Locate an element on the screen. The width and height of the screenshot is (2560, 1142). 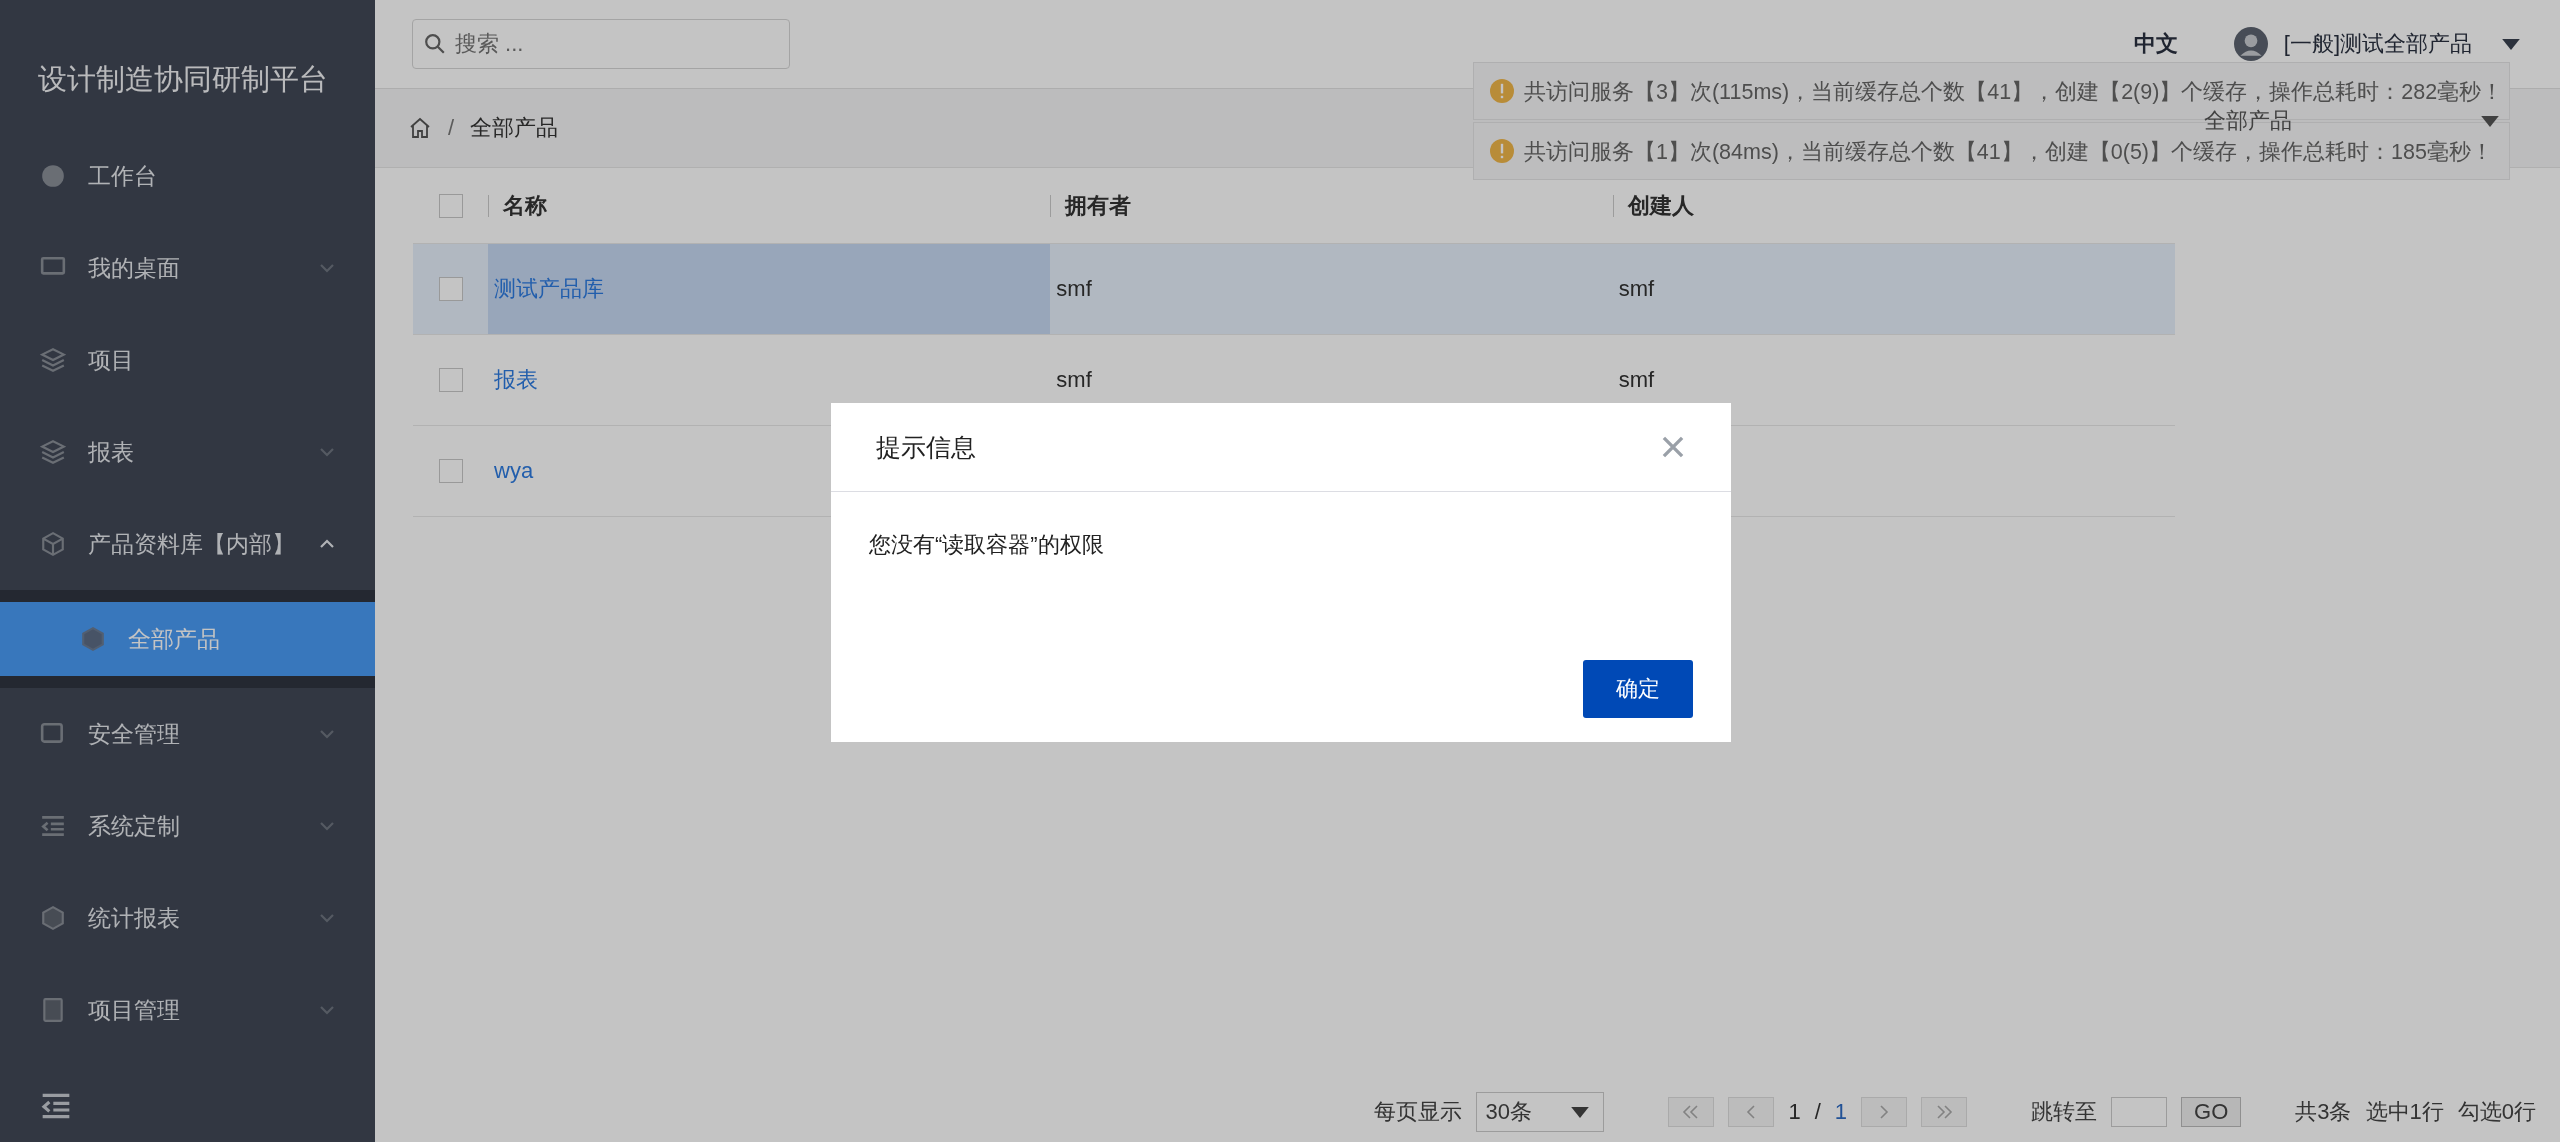
sidebar-item: 报表 is located at coordinates (187, 452).